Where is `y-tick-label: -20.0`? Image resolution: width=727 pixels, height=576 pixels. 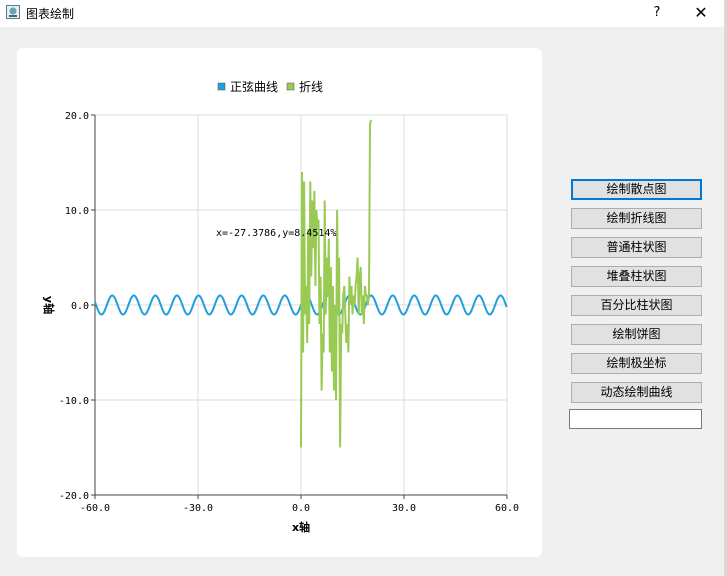
y-tick-label: -20.0 is located at coordinates (74, 496).